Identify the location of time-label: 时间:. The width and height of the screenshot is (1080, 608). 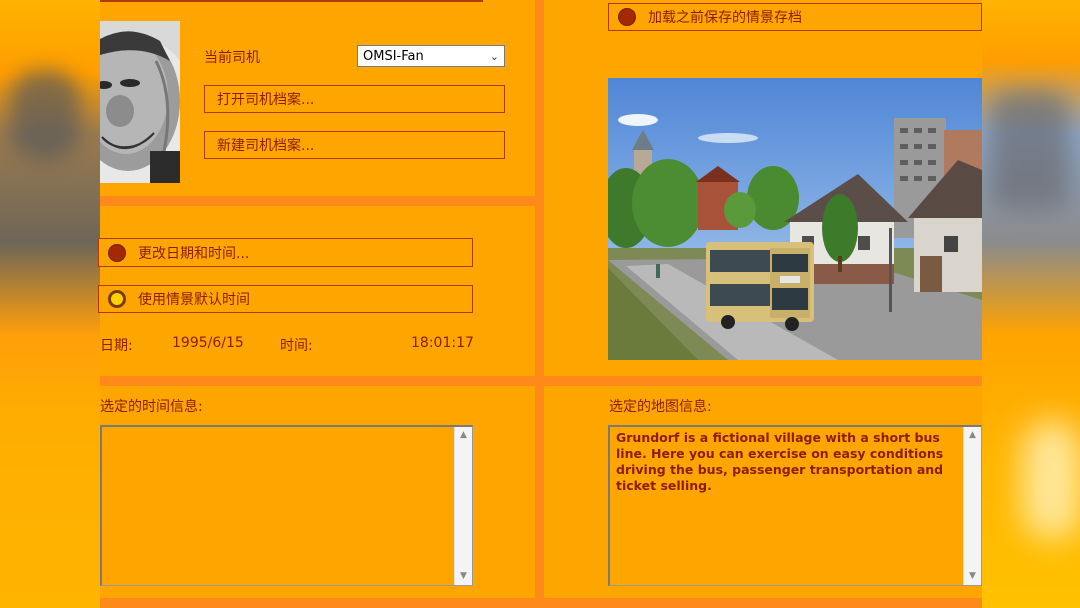
(296, 346).